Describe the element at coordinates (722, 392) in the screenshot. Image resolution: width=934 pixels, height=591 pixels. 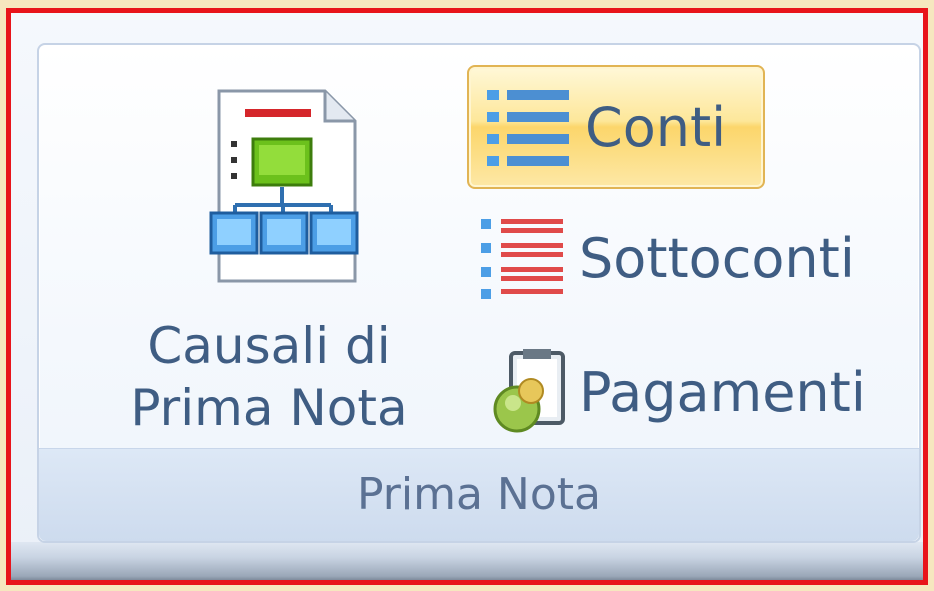
I see `pagamenti-label: Pagamenti` at that location.